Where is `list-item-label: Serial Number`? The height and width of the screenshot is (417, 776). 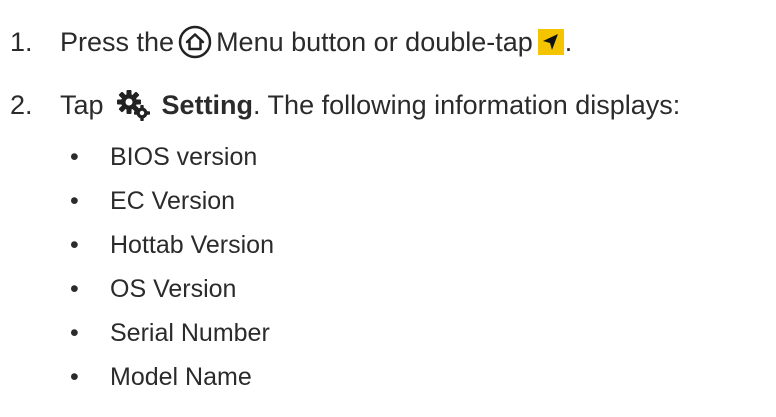
list-item-label: Serial Number is located at coordinates (190, 333).